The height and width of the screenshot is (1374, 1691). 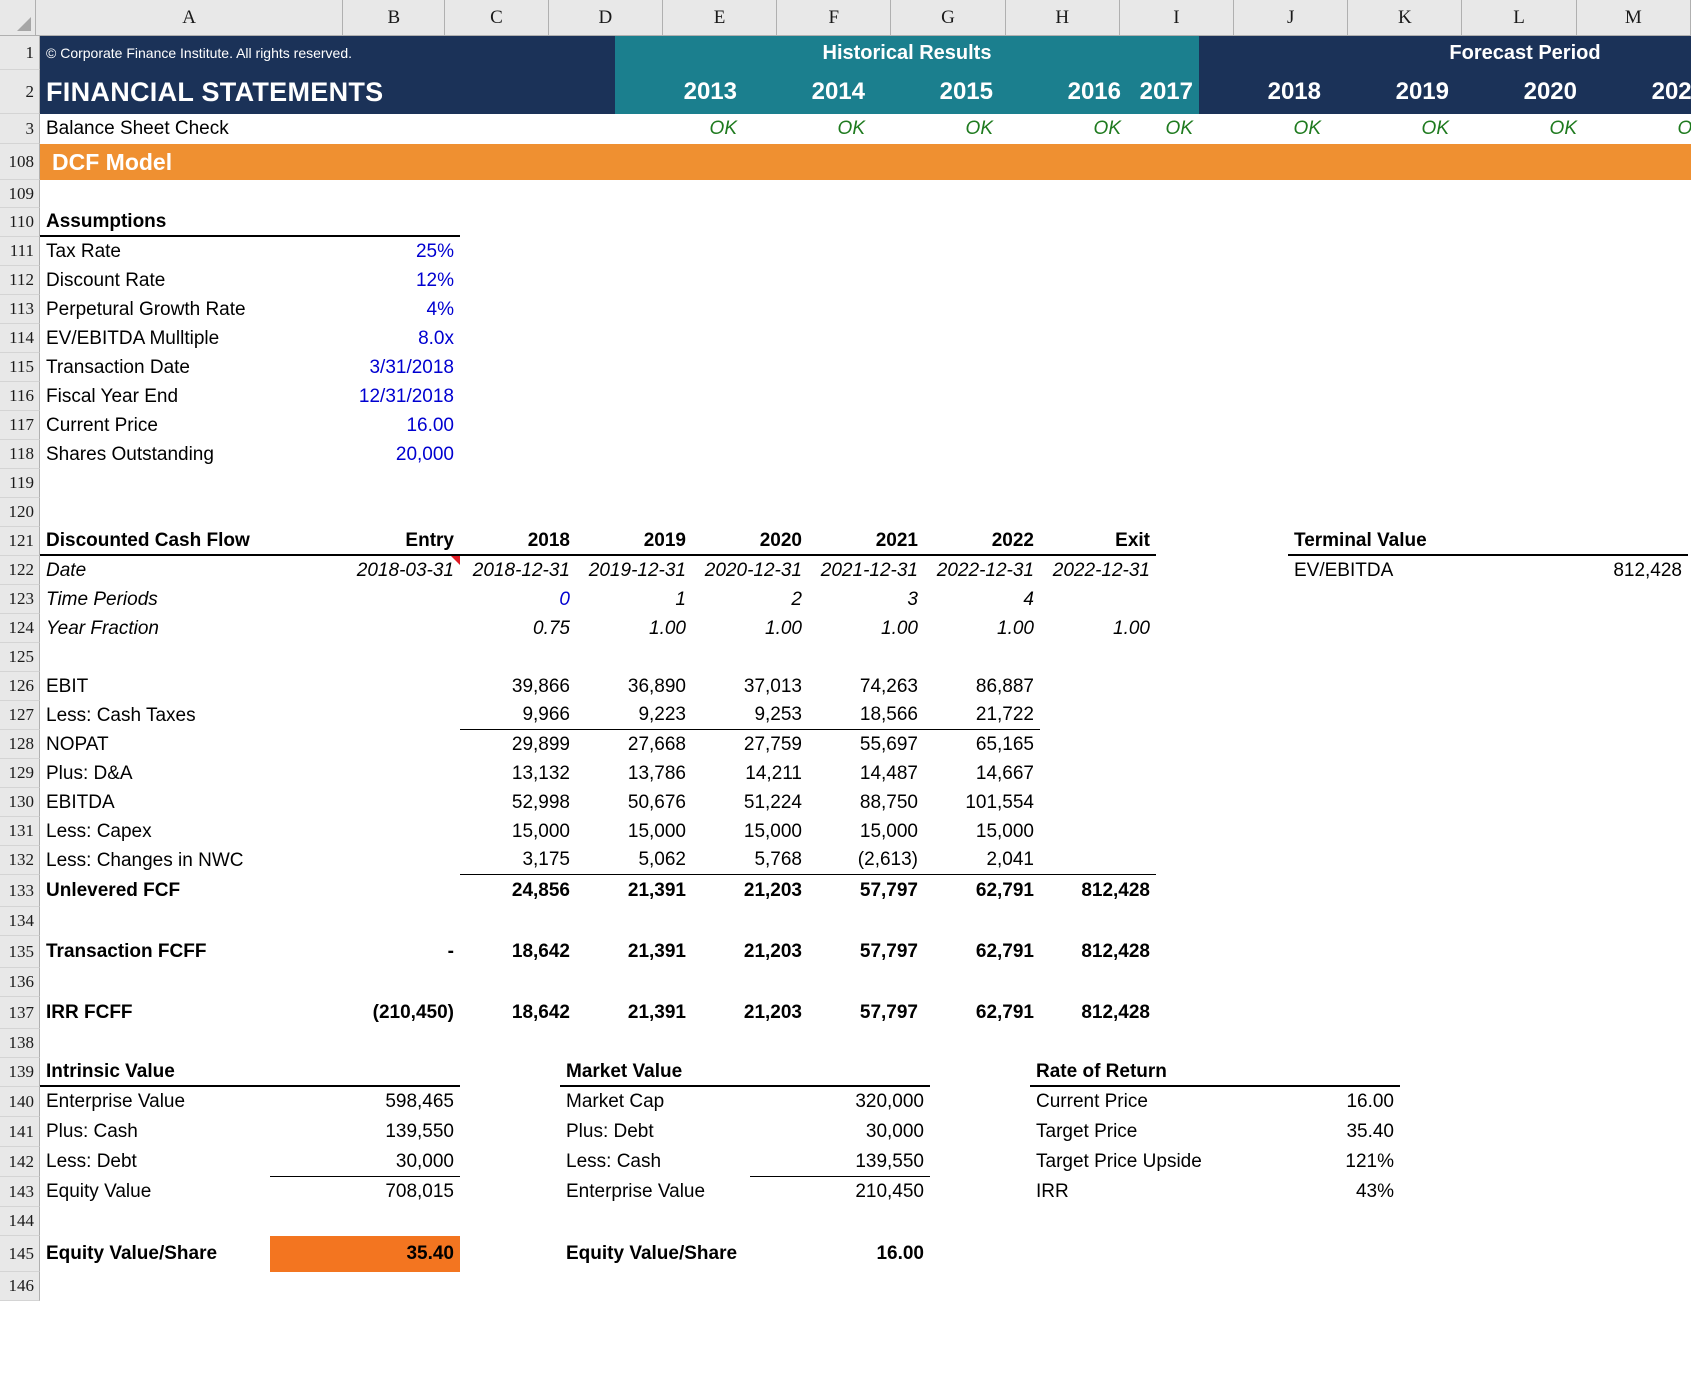 I want to click on row-header-118: 118, so click(x=20, y=454).